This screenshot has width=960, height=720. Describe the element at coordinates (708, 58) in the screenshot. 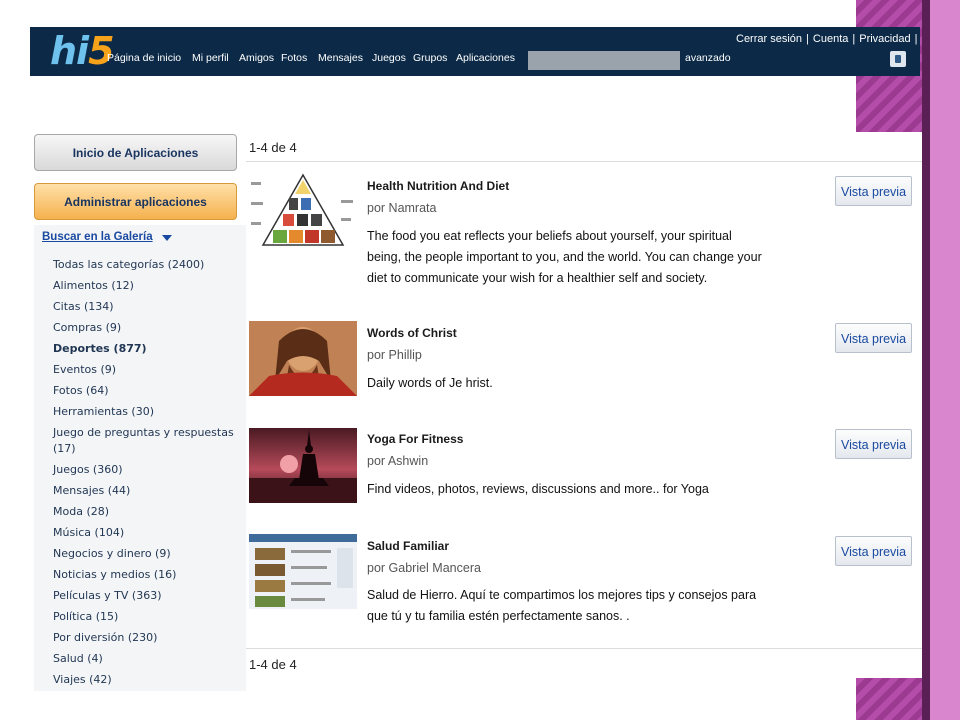

I see `advanced-search-link: avanzado` at that location.